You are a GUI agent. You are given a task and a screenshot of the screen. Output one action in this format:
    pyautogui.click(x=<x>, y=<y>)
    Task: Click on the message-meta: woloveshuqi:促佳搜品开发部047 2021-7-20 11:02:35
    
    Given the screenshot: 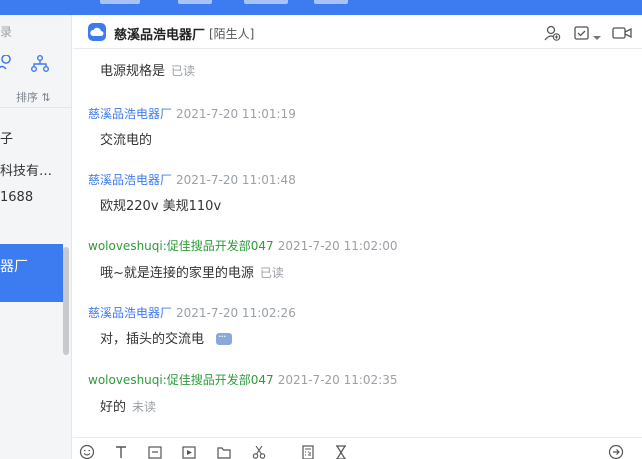 What is the action you would take?
    pyautogui.click(x=243, y=380)
    